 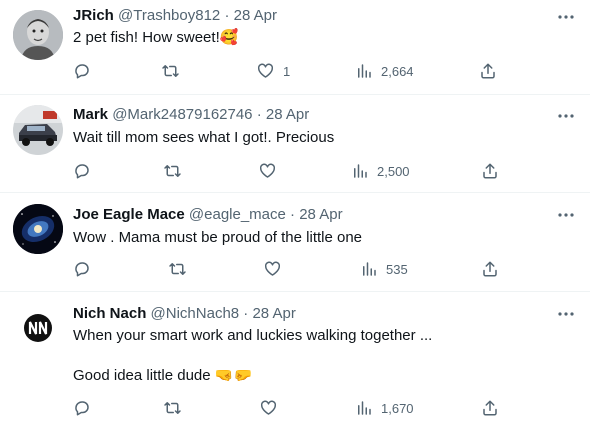 I want to click on tweet-header: Mark @Mark24879162746 · 28 Apr, so click(x=191, y=115).